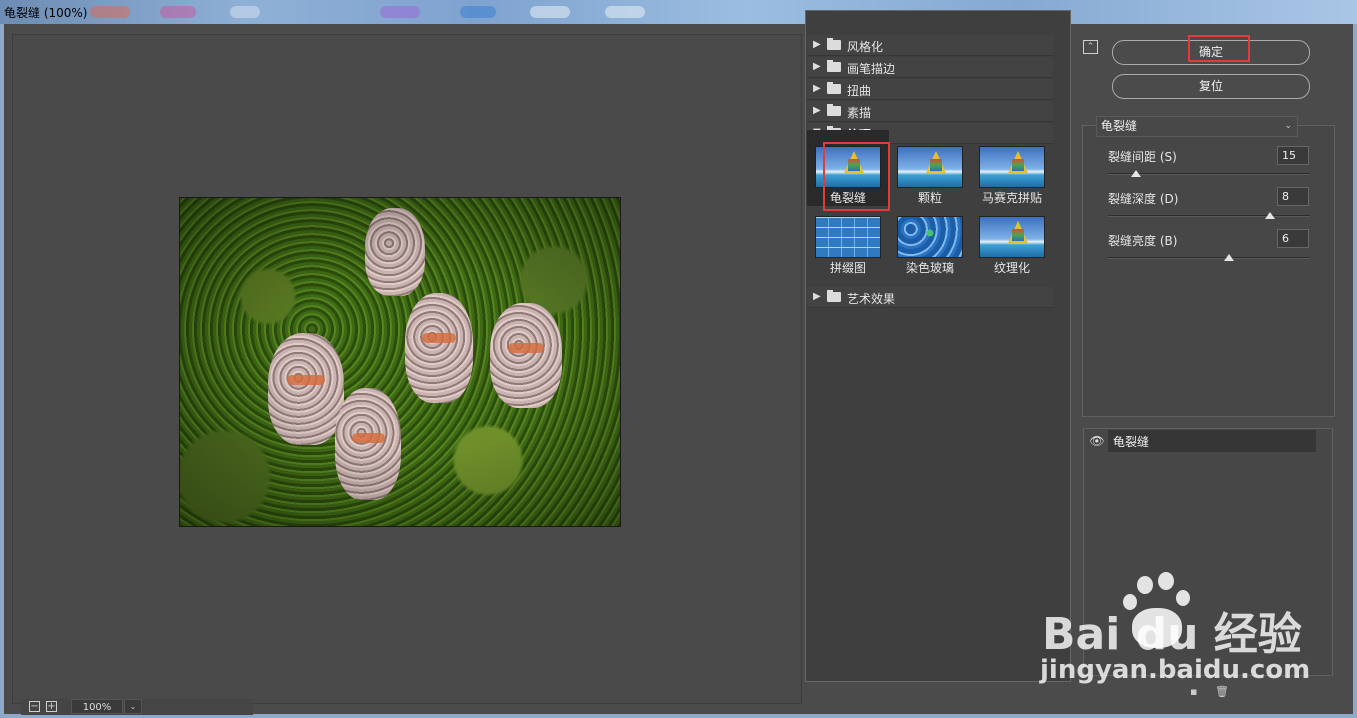 The image size is (1357, 718). Describe the element at coordinates (97, 706) in the screenshot. I see `zoom-value: 100%` at that location.